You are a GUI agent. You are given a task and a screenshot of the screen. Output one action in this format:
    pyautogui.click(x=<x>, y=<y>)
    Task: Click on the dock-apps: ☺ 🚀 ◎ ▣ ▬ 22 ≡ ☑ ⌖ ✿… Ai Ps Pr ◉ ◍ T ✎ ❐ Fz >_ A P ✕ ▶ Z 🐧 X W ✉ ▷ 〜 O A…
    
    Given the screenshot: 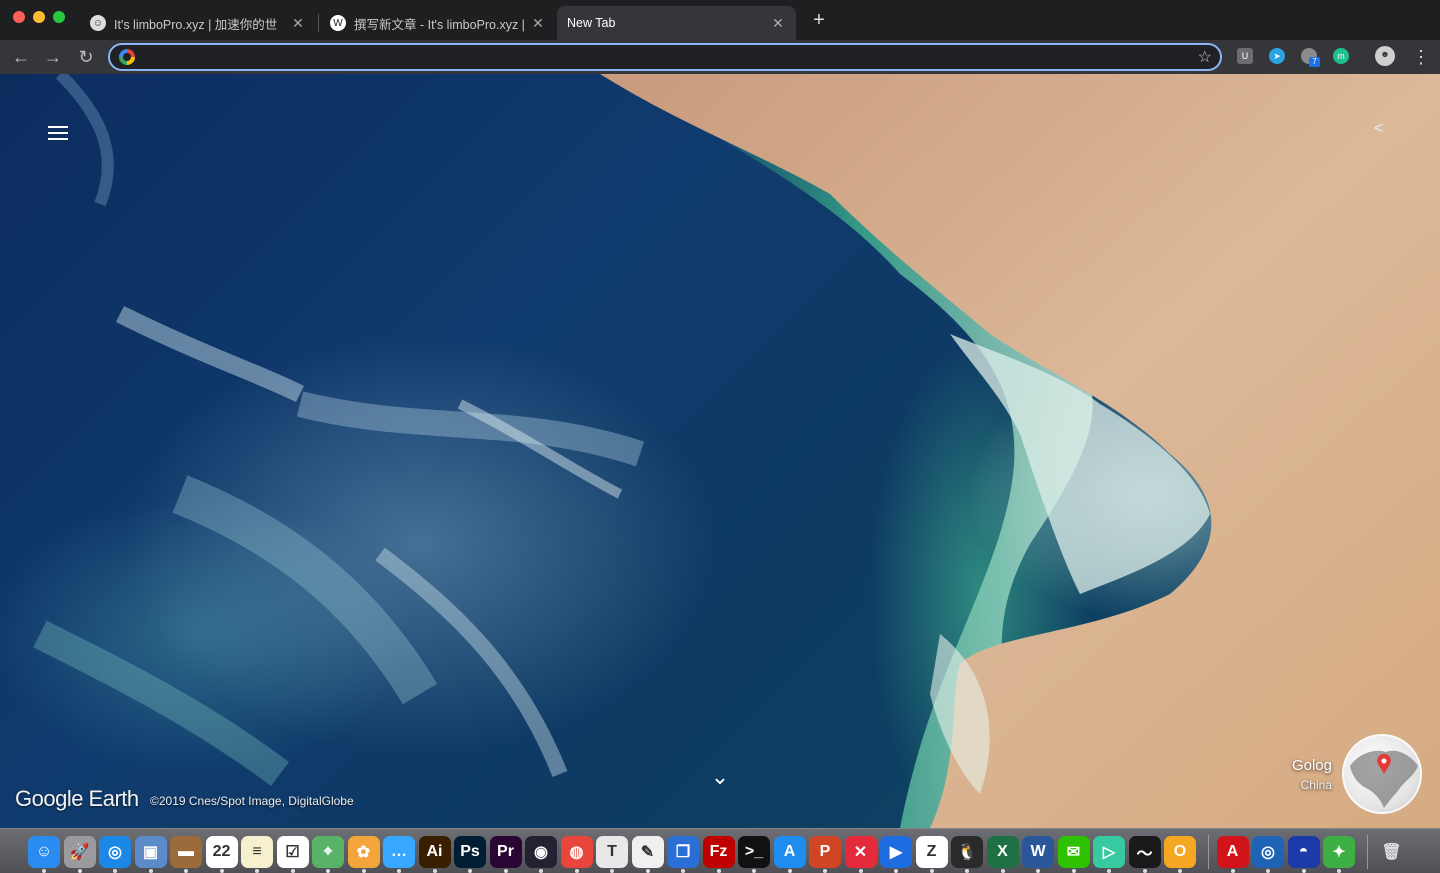 What is the action you would take?
    pyautogui.click(x=719, y=852)
    